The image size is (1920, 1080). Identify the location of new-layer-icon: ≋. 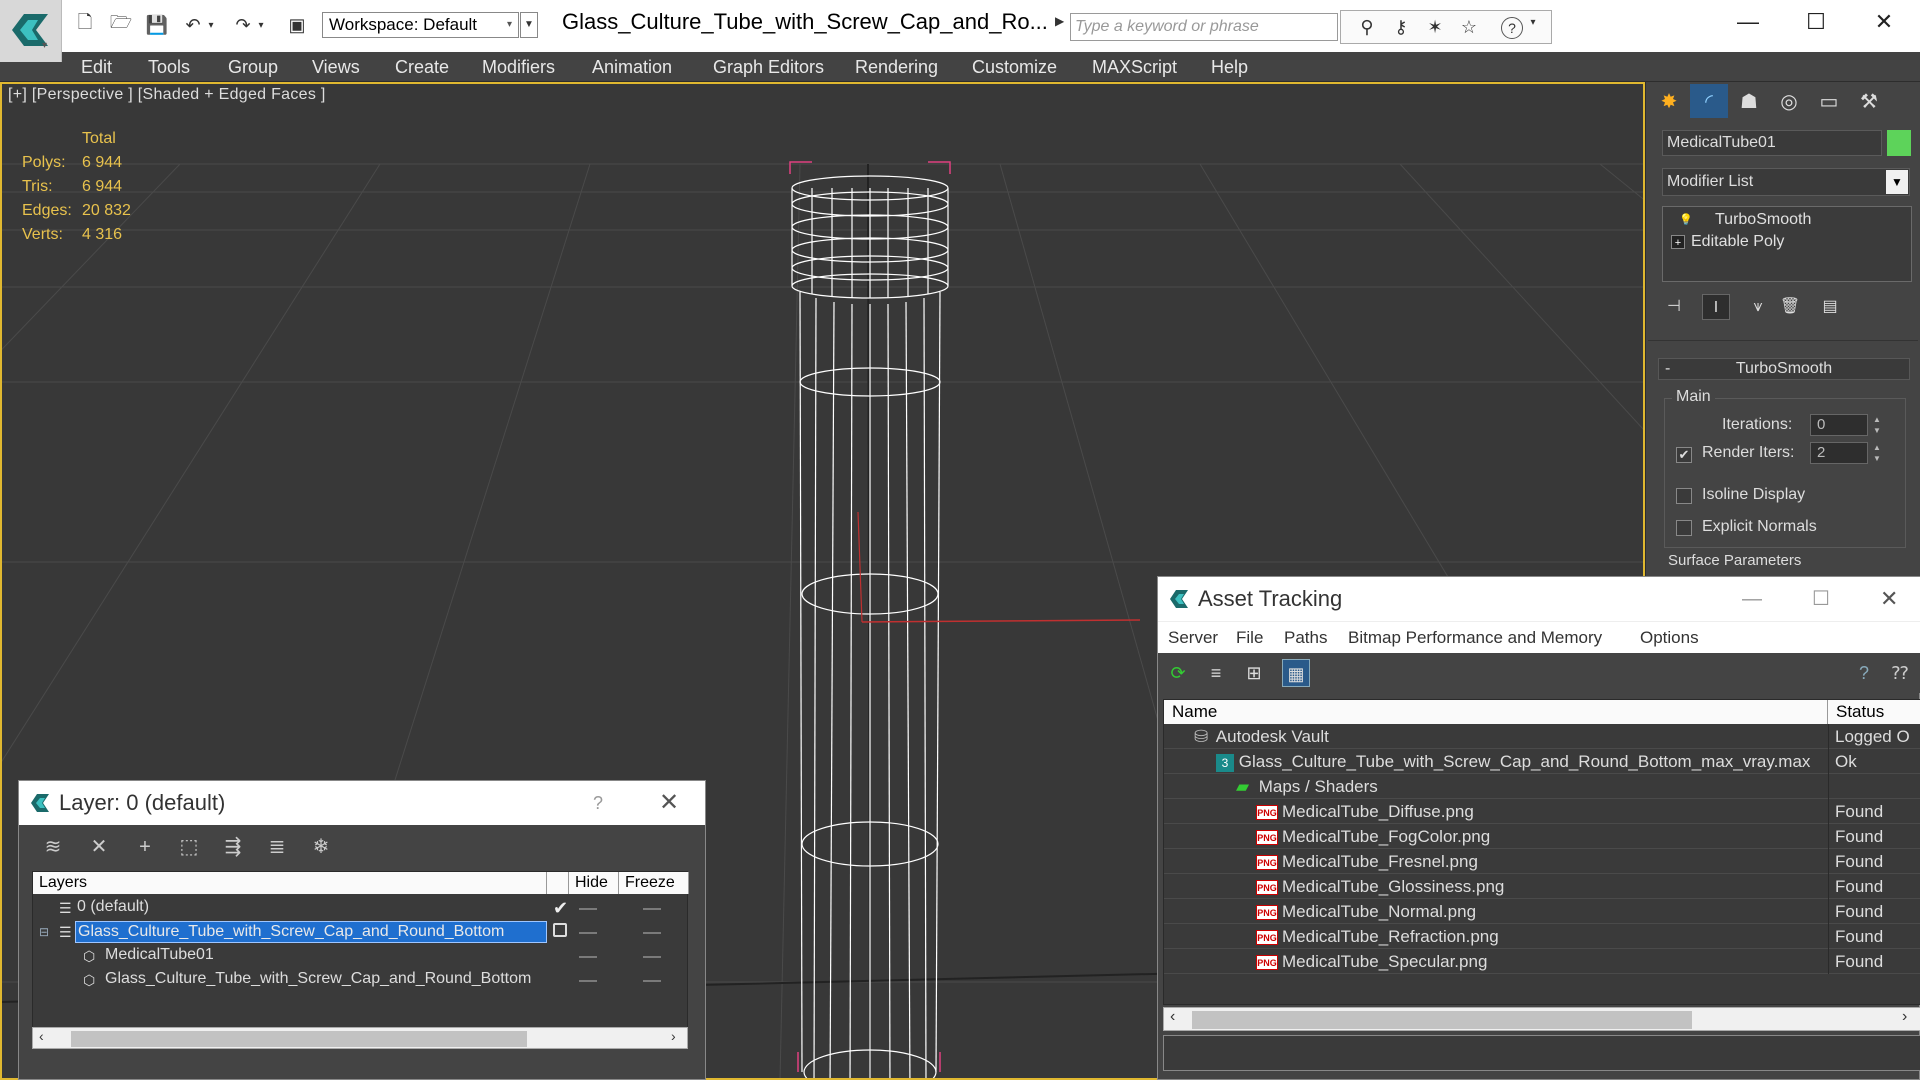
(53, 847).